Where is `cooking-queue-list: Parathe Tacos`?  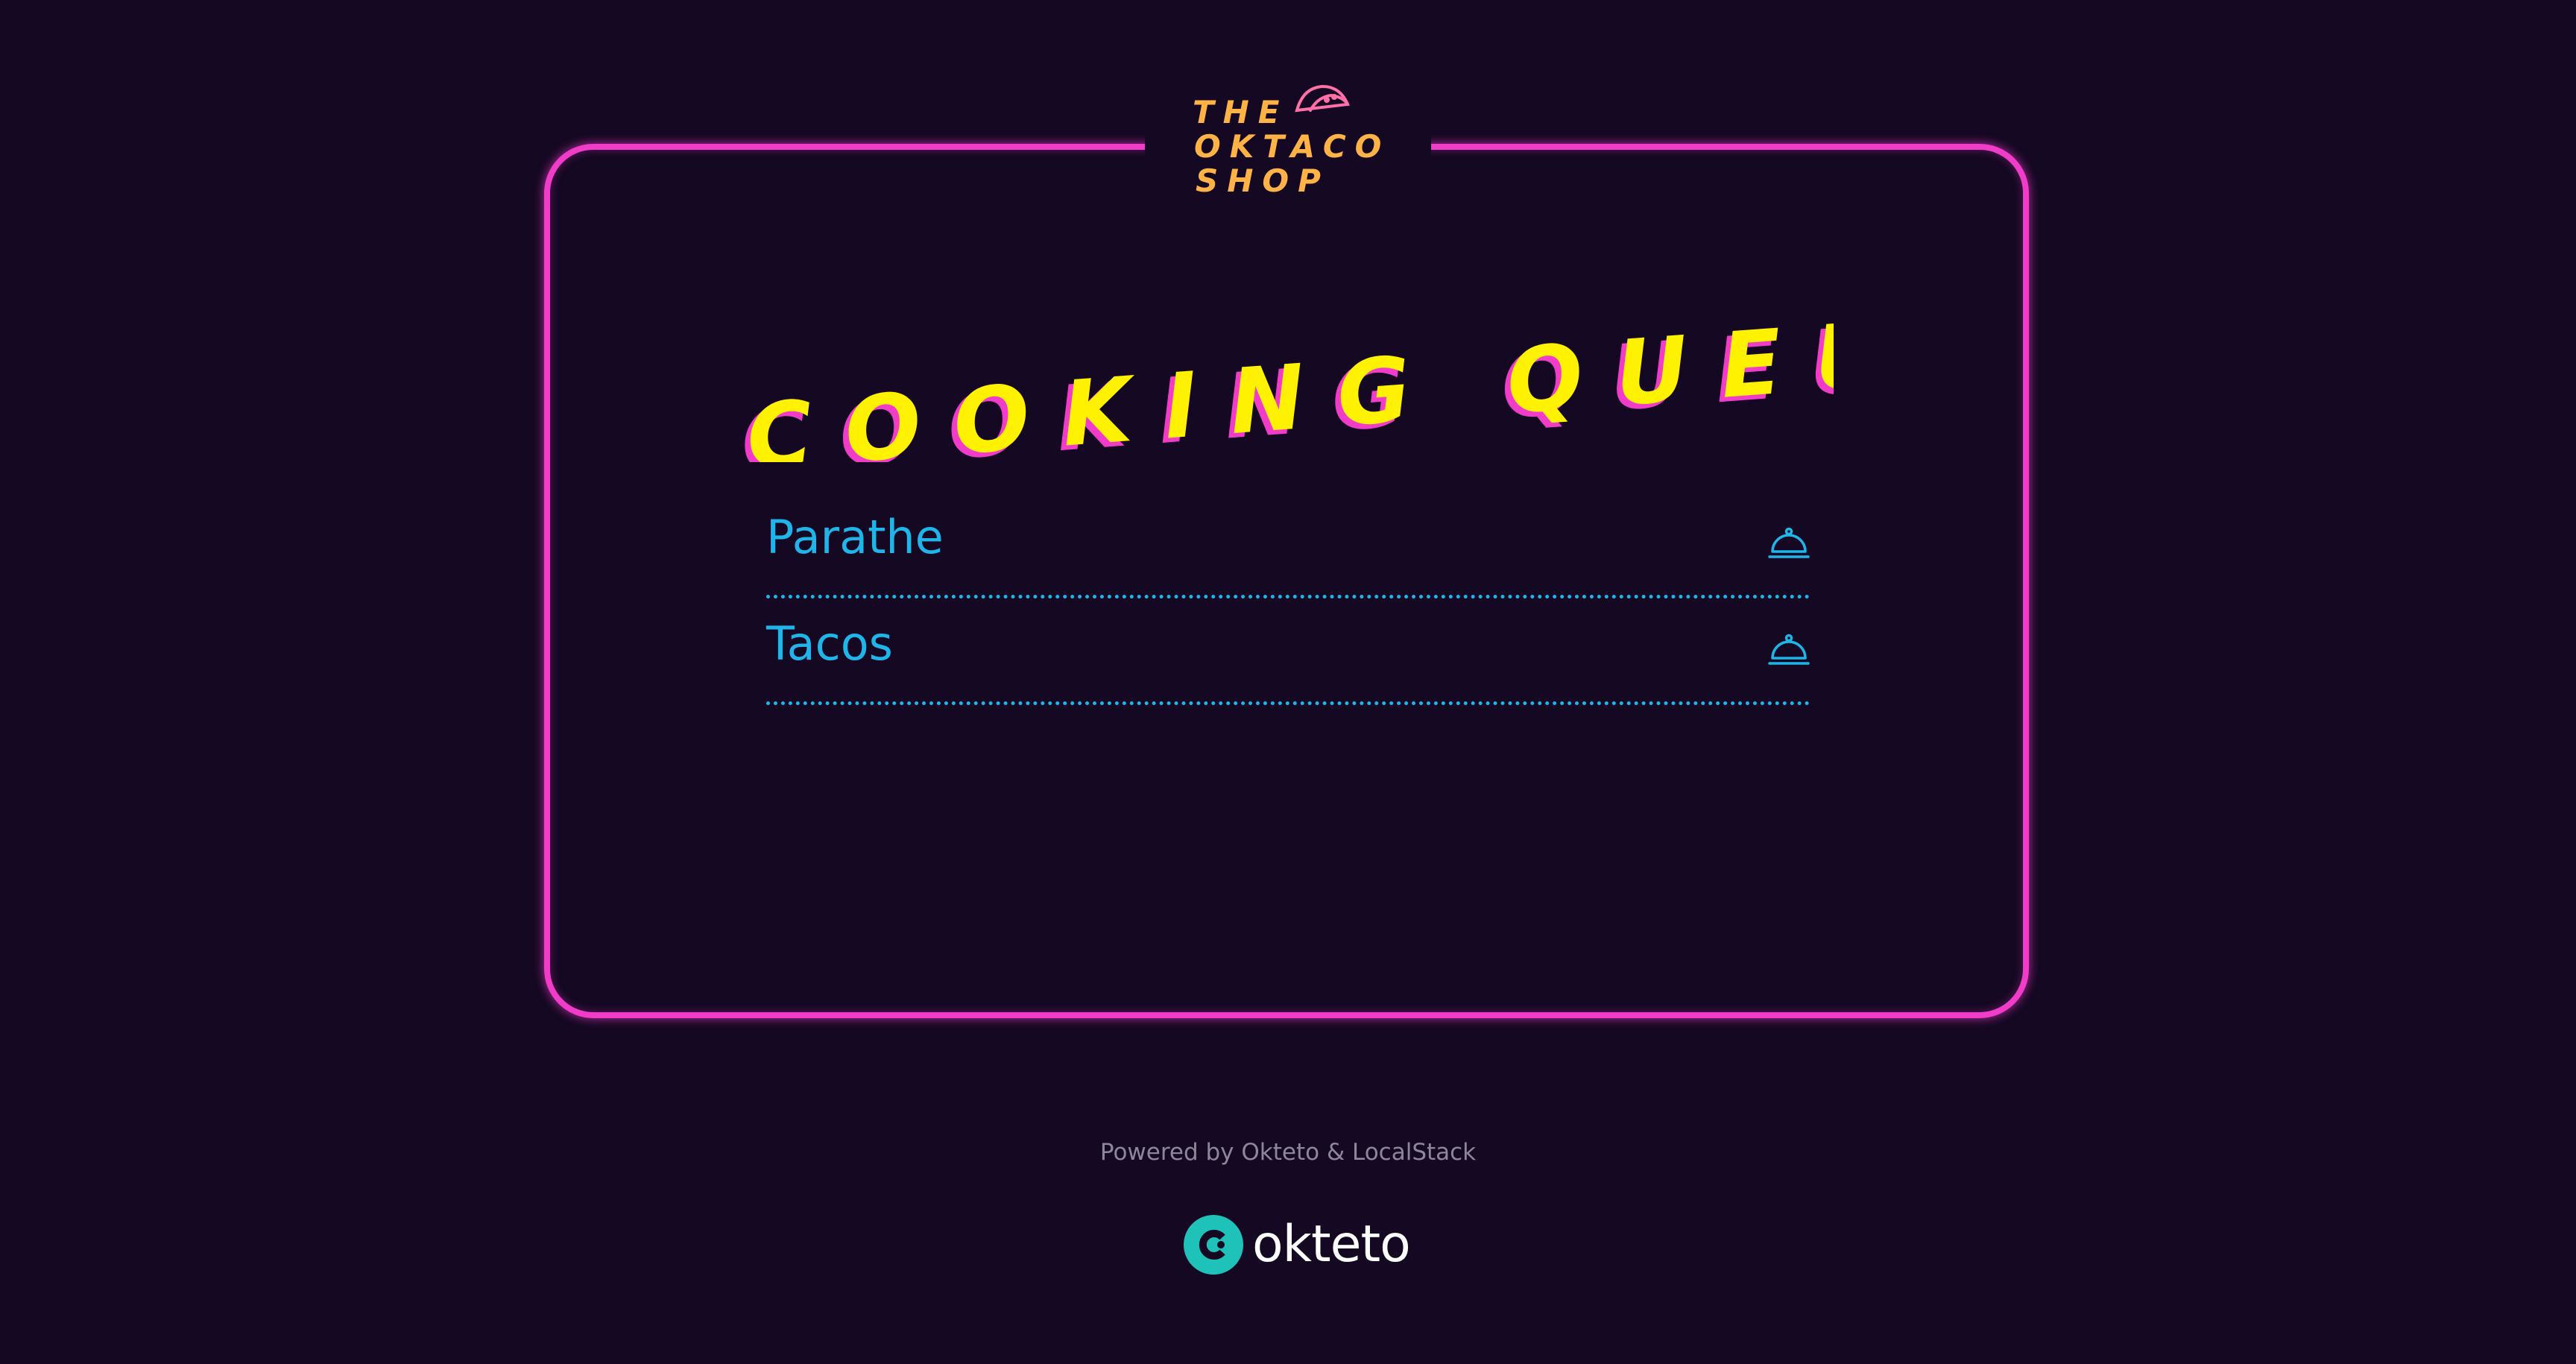
cooking-queue-list: Parathe Tacos is located at coordinates (1288, 598).